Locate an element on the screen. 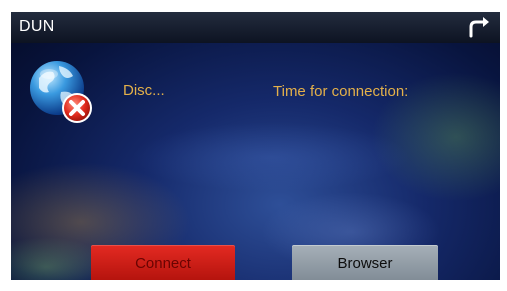 The height and width of the screenshot is (291, 507). time-for-connection-label: Time for connection: is located at coordinates (341, 91).